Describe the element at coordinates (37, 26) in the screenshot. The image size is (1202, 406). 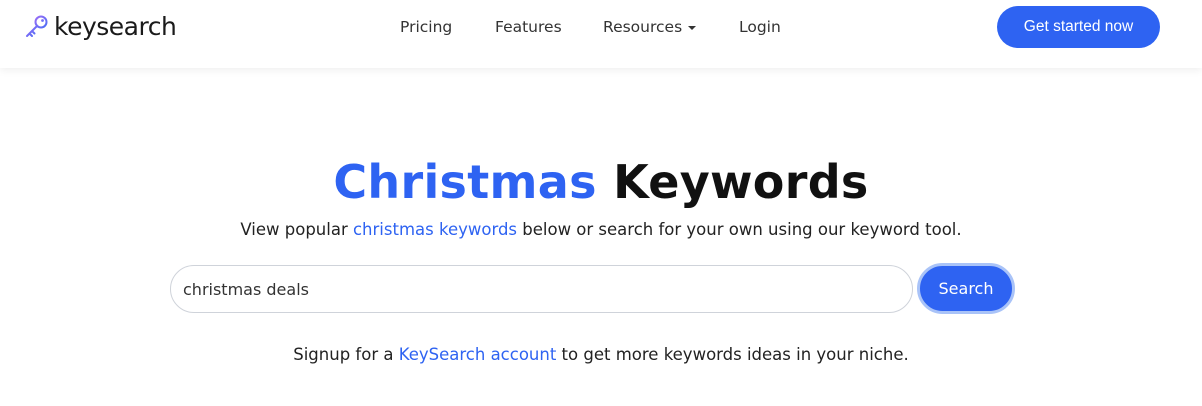
I see `key-icon` at that location.